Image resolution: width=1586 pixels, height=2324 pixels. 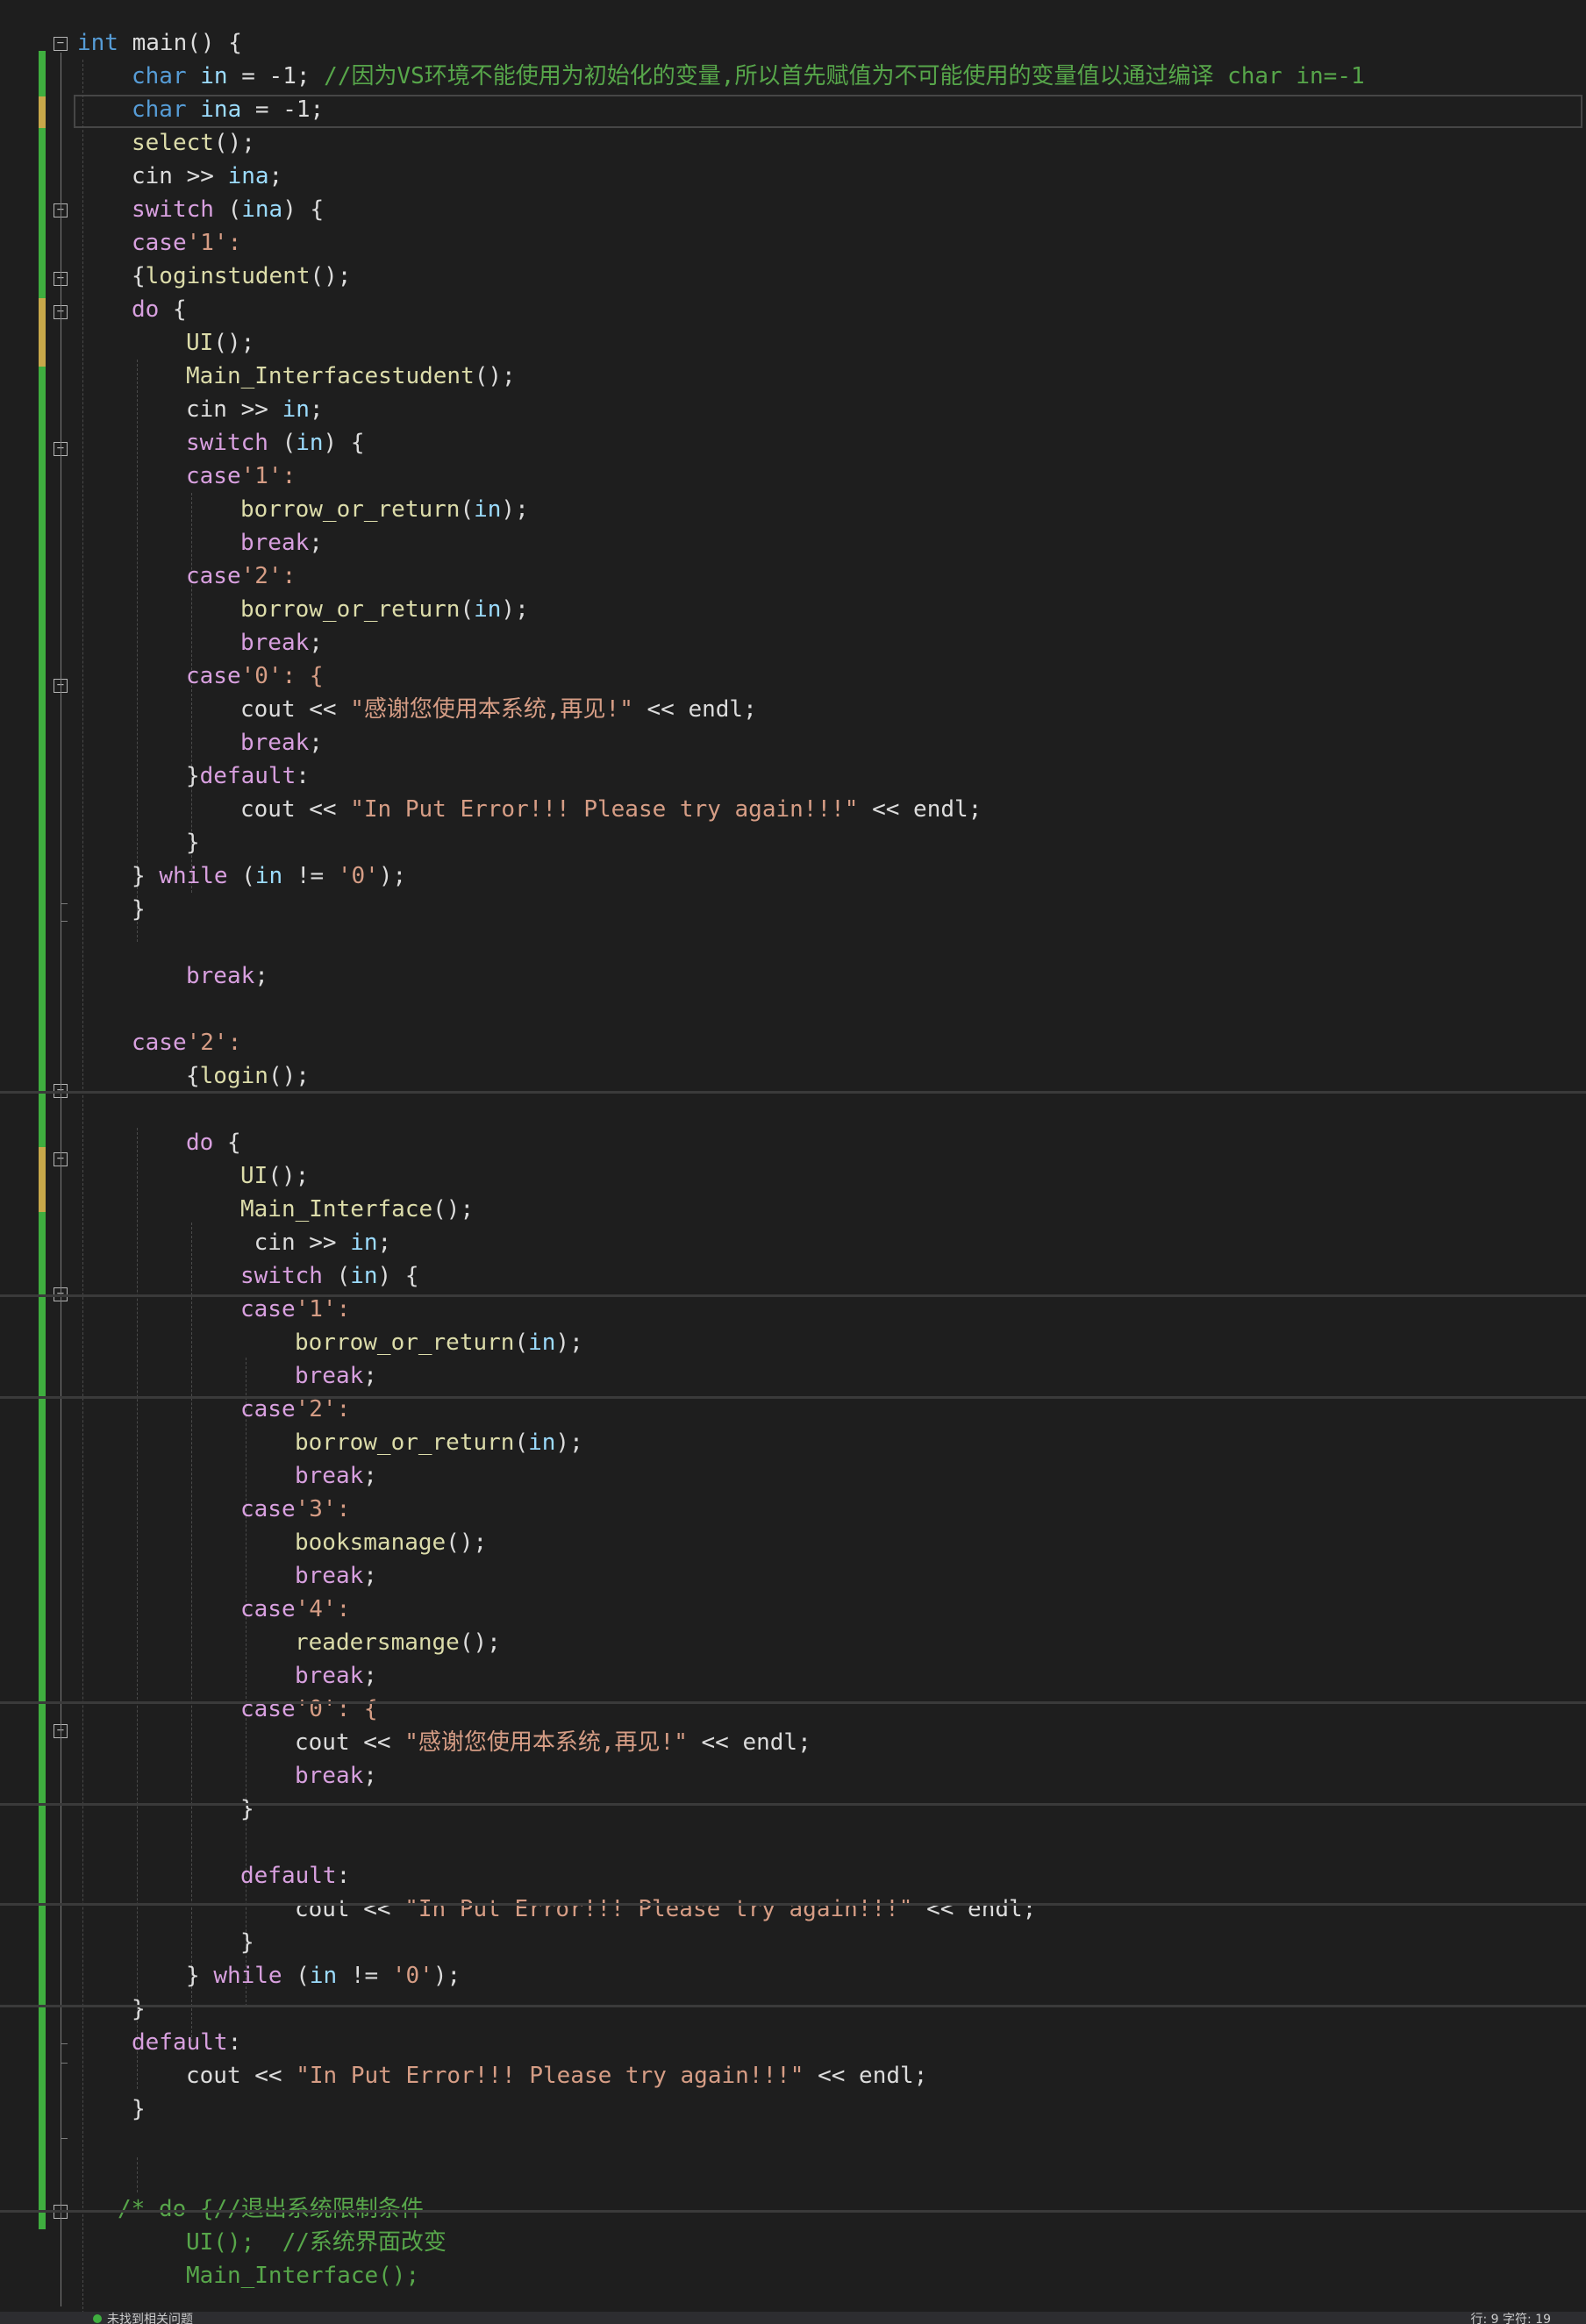 What do you see at coordinates (64, 2138) in the screenshot?
I see `fold-end-tick` at bounding box center [64, 2138].